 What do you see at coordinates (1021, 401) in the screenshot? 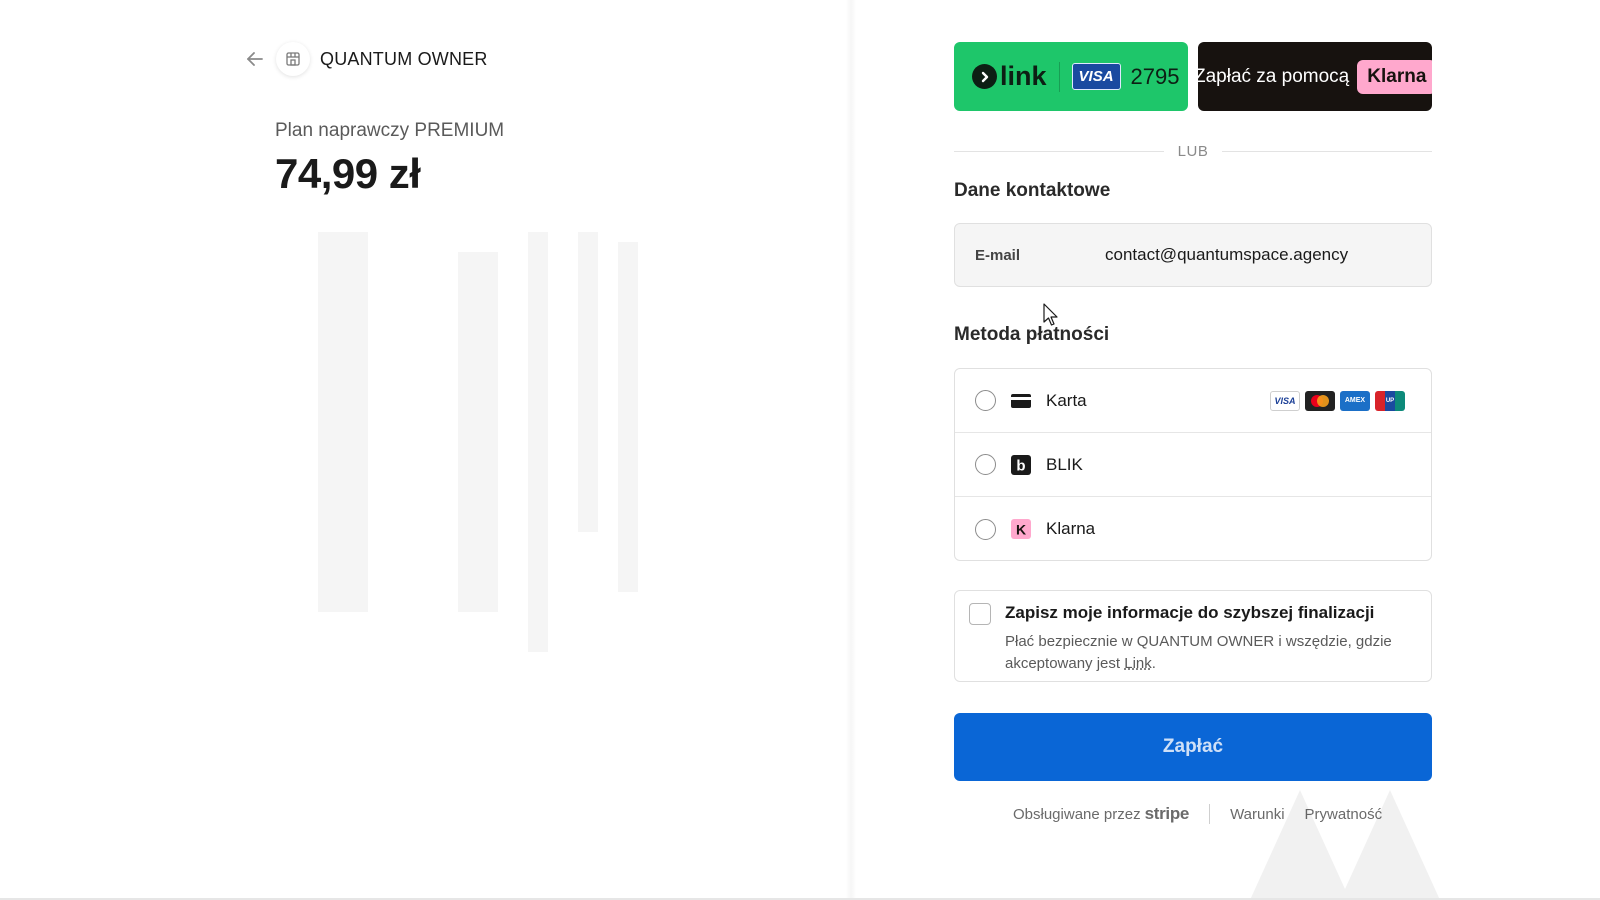
I see `credit-card-icon` at bounding box center [1021, 401].